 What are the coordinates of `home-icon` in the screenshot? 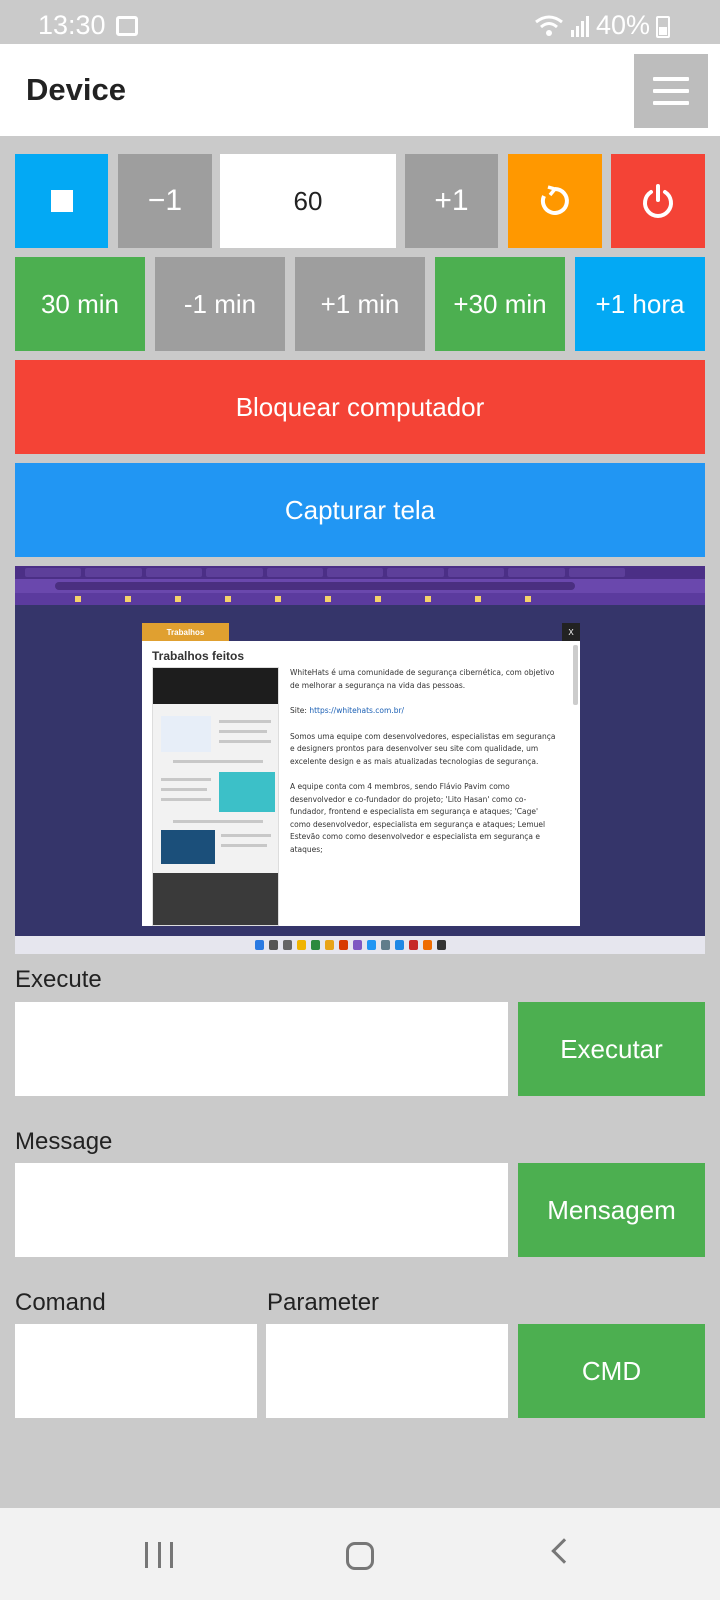 It's located at (360, 1556).